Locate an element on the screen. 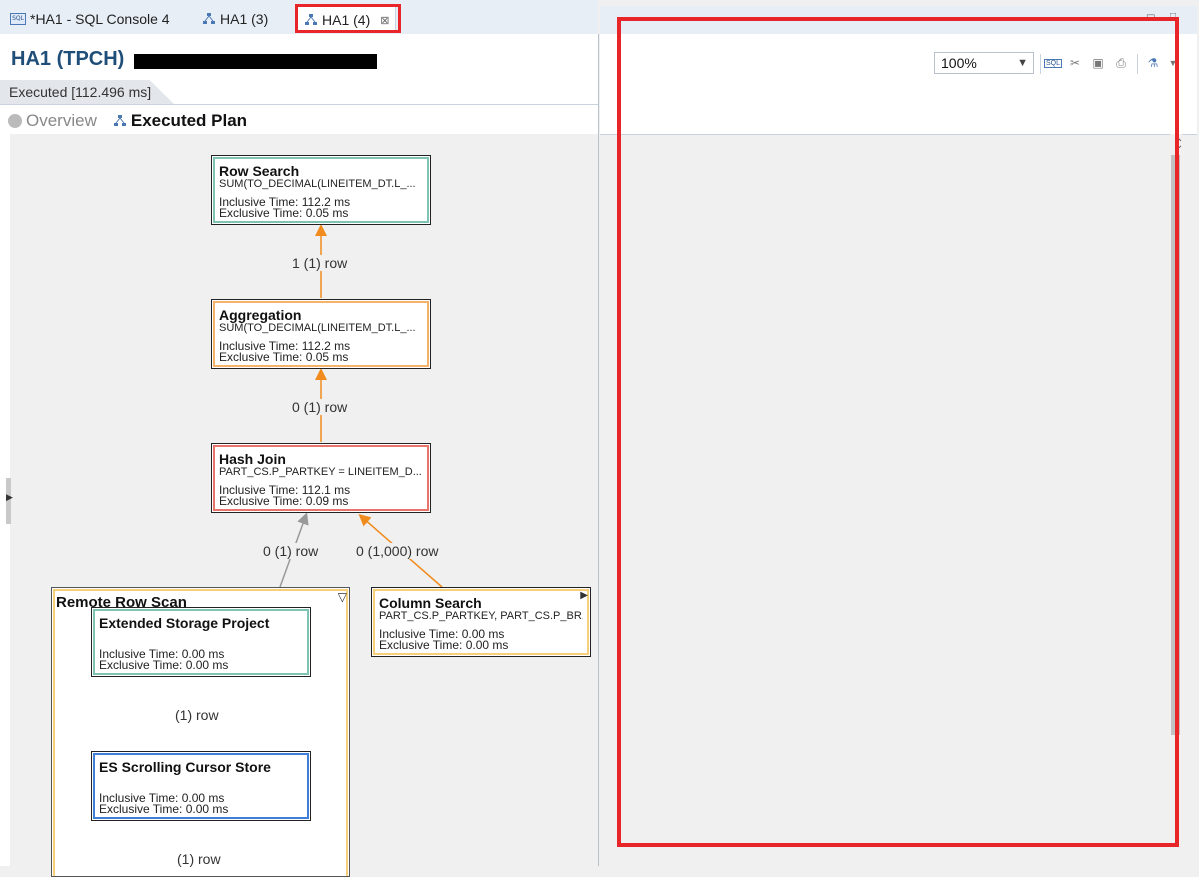 Image resolution: width=1199 pixels, height=877 pixels. collapse-icon: ▽ is located at coordinates (342, 597).